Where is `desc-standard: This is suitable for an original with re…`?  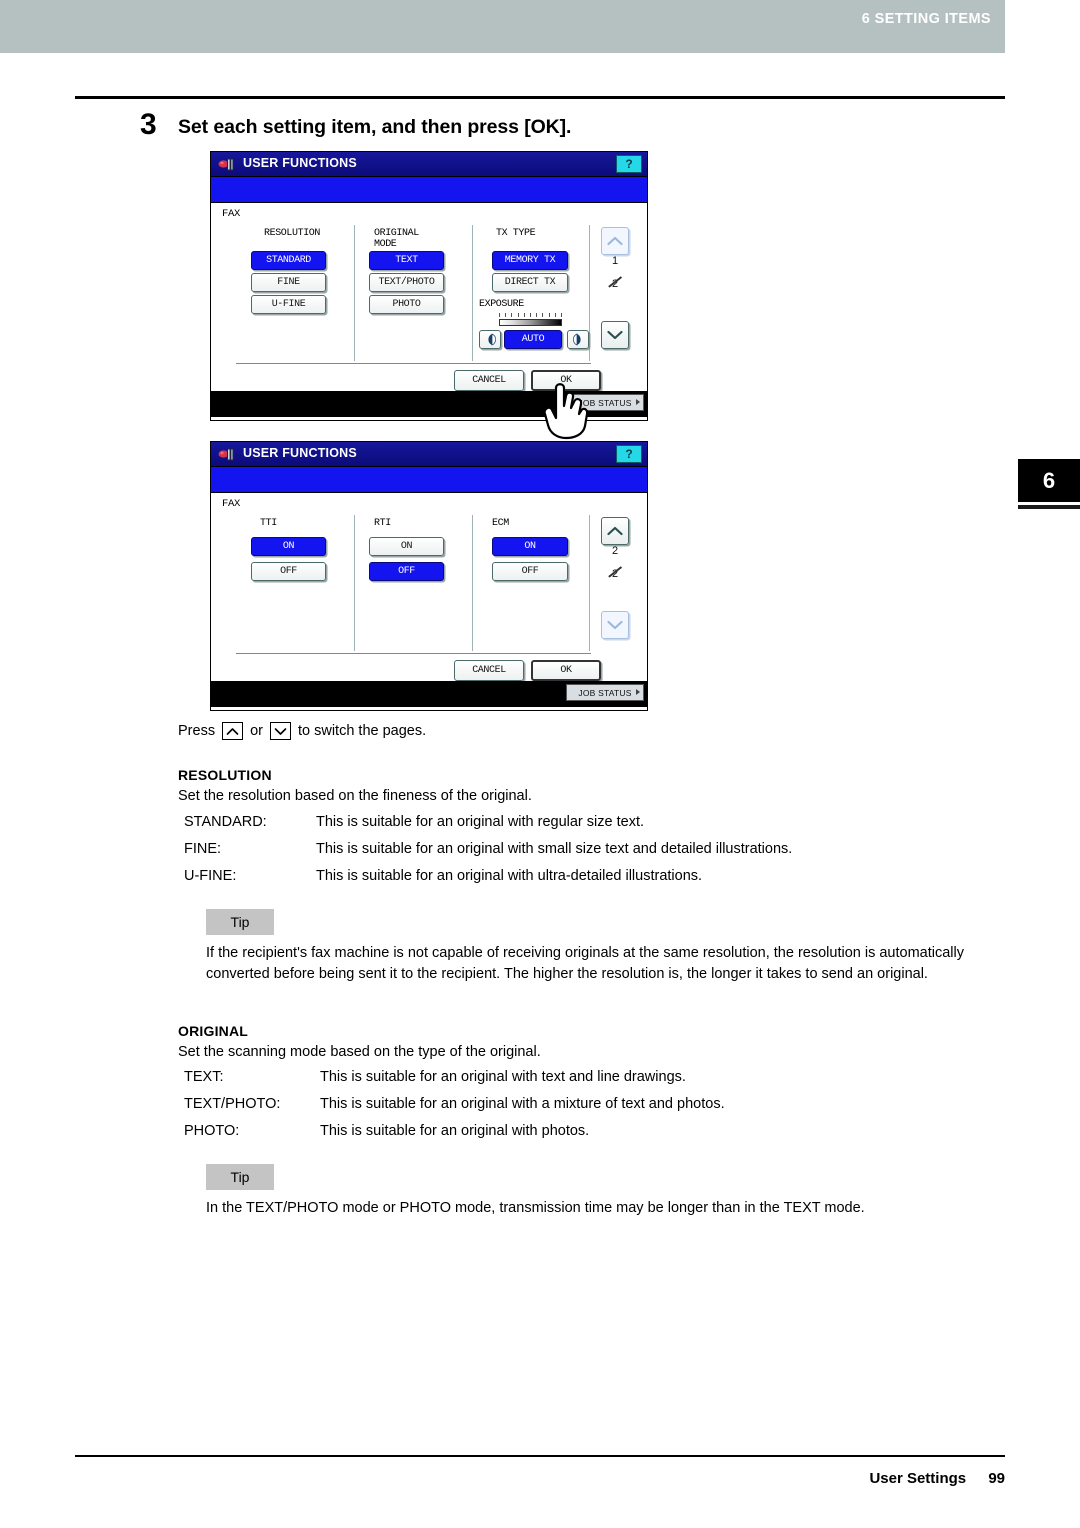
desc-standard: This is suitable for an original with re… is located at coordinates (480, 822).